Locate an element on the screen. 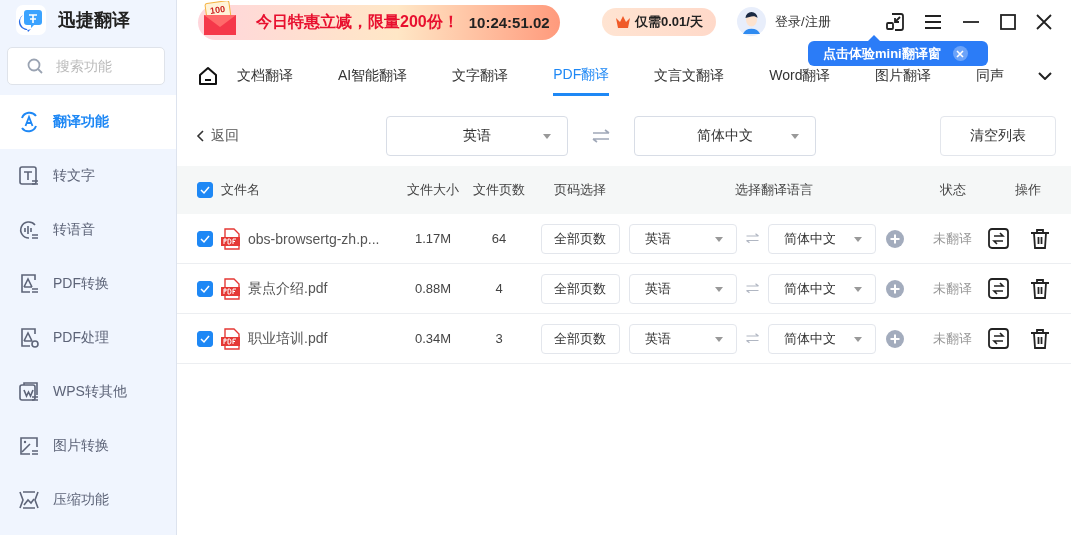 The image size is (1071, 535). translate-icon is located at coordinates (29, 122).